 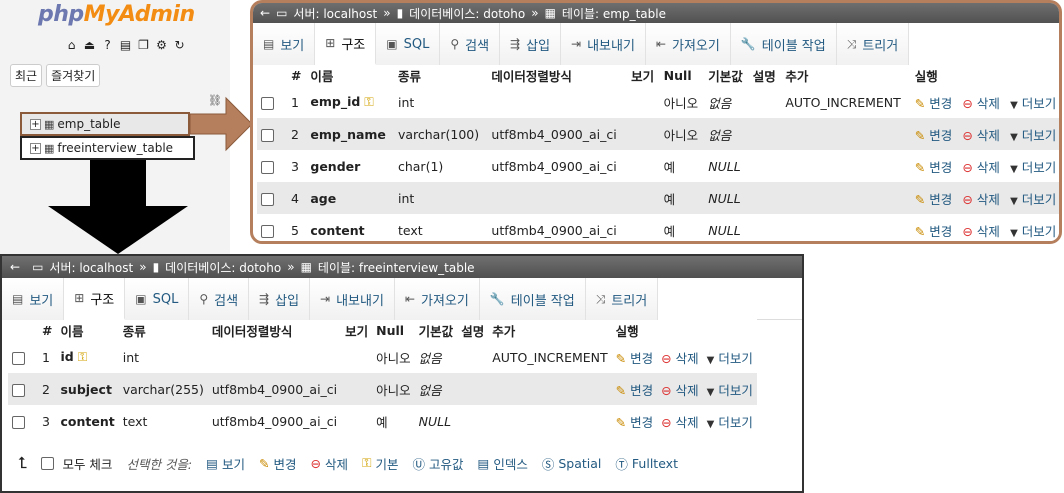 What do you see at coordinates (572, 463) in the screenshot?
I see `bulk-spatial-button: Ⓢ Spatial` at bounding box center [572, 463].